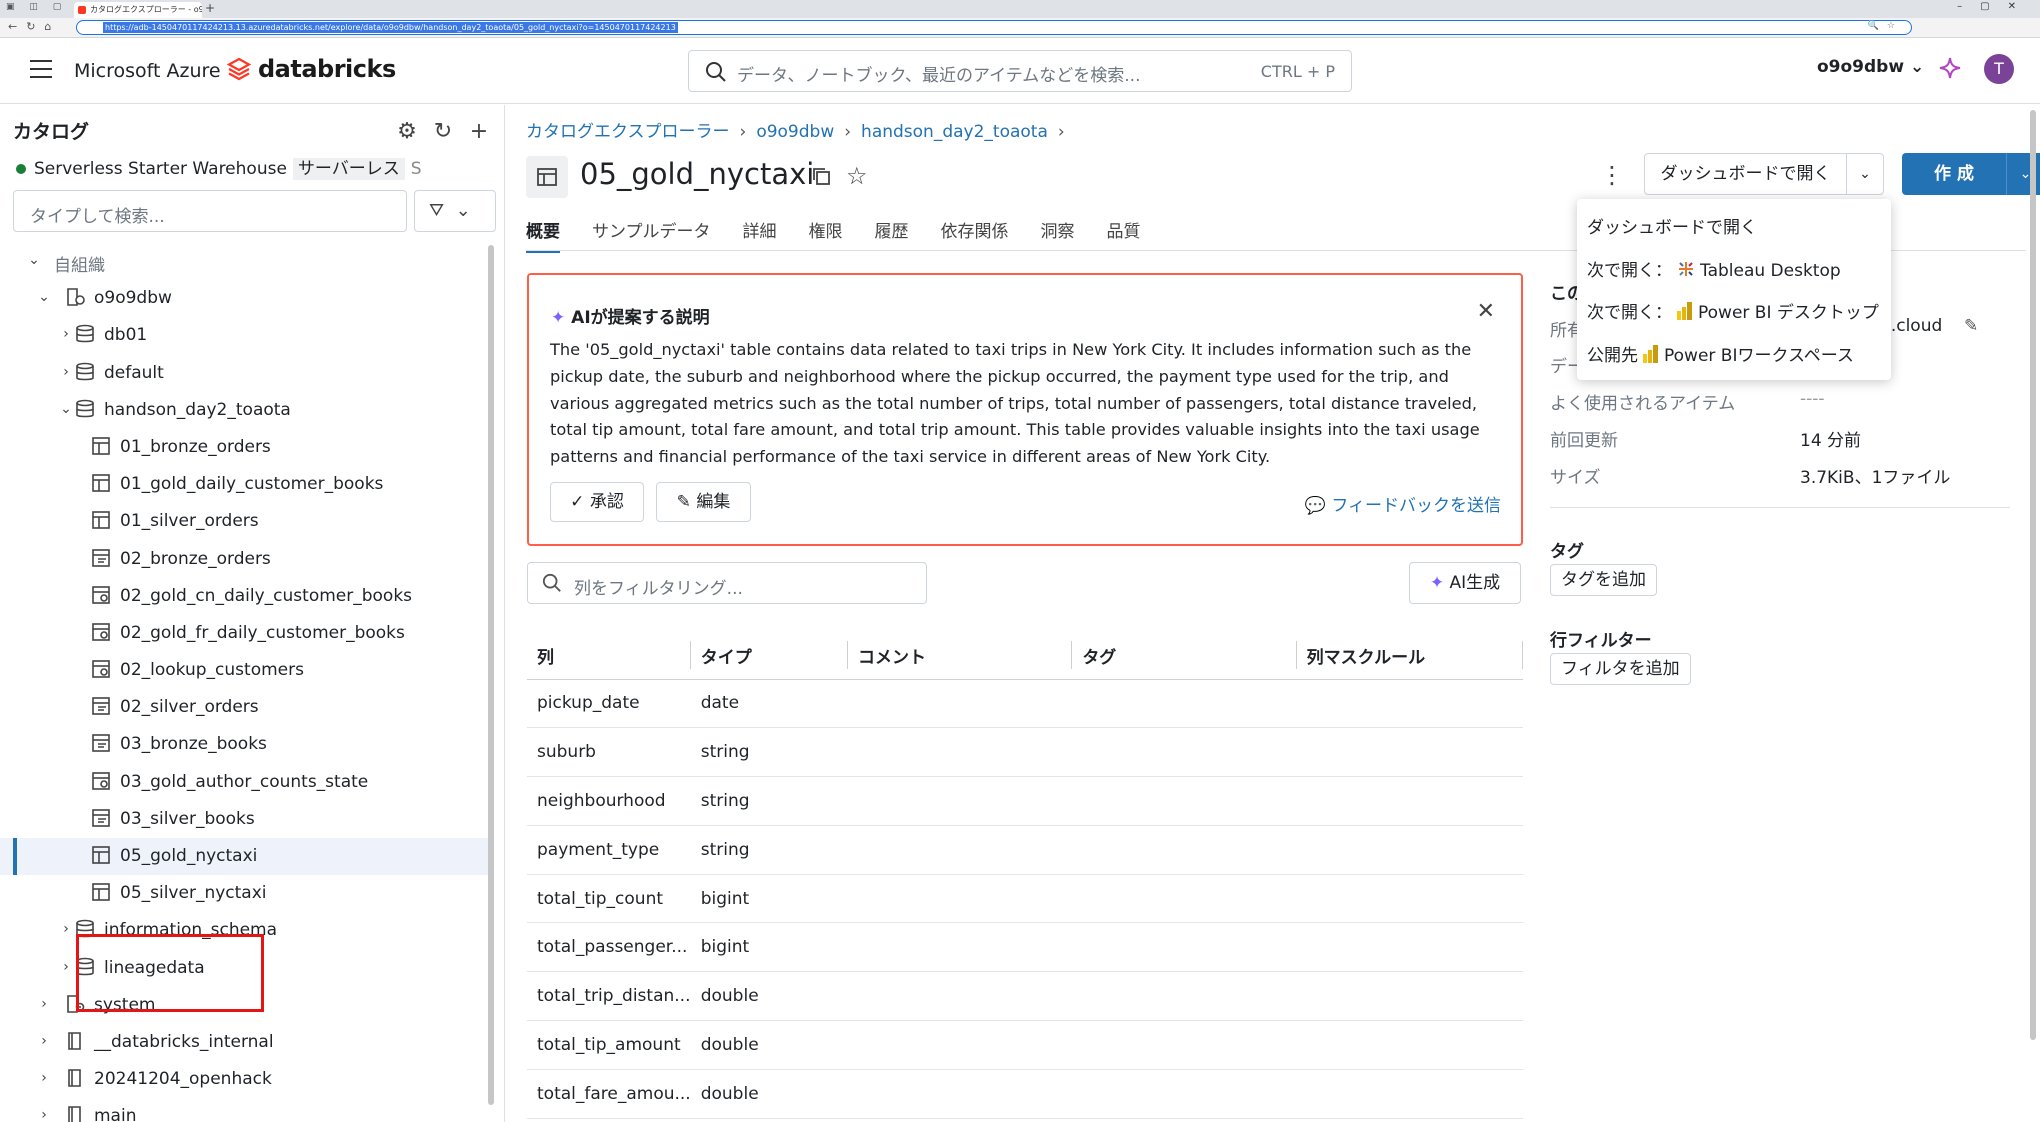 Image resolution: width=2040 pixels, height=1122 pixels. Describe the element at coordinates (245, 968) in the screenshot. I see `tree-item: › lineagedata` at that location.